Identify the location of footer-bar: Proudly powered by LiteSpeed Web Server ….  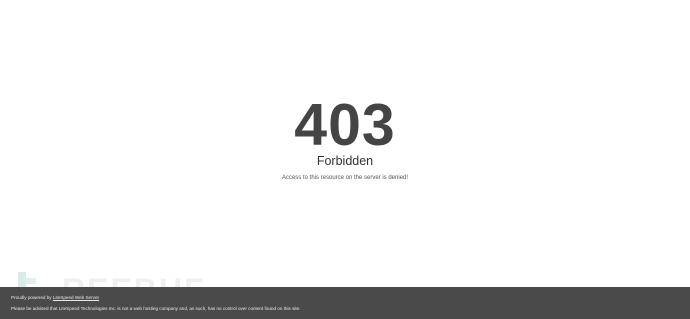
(345, 303).